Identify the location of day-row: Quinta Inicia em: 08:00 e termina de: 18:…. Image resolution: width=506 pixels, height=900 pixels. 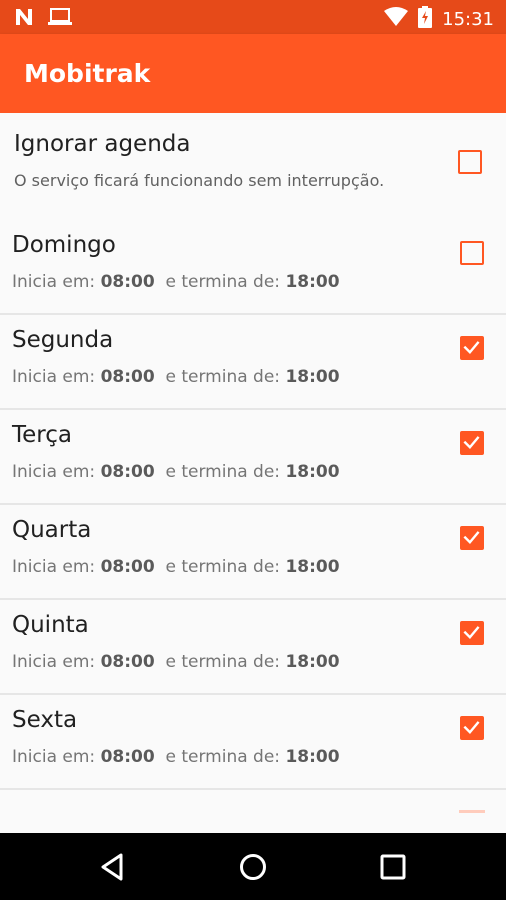
(253, 647).